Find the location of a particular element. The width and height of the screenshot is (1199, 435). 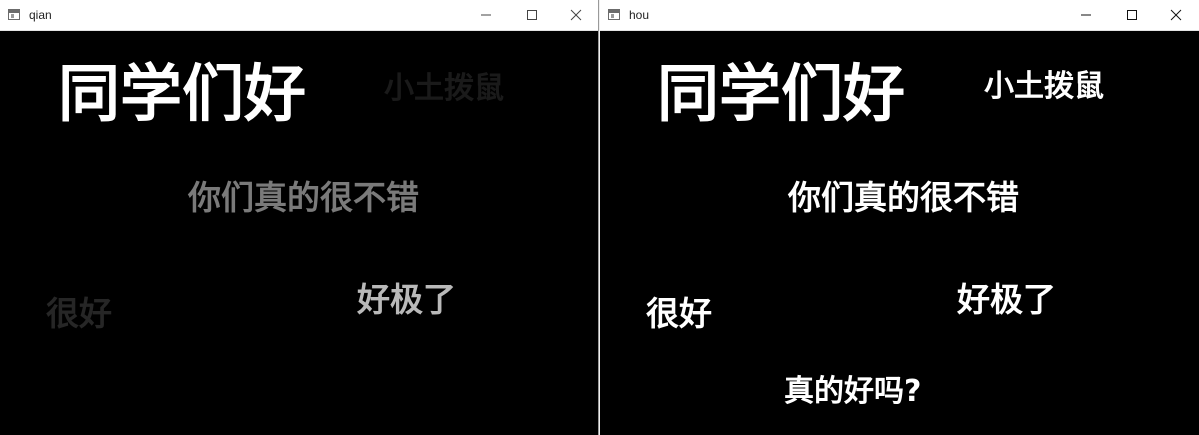

titlebar: qian is located at coordinates (299, 15).